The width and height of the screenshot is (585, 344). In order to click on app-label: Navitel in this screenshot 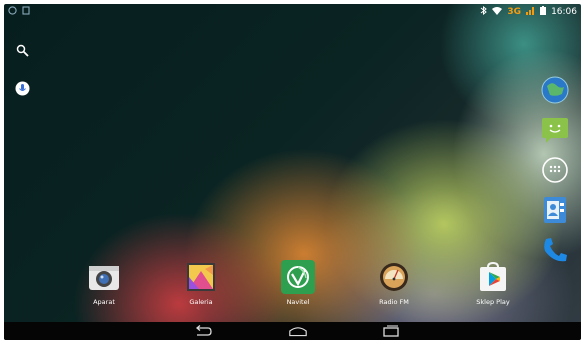, I will do `click(298, 302)`.